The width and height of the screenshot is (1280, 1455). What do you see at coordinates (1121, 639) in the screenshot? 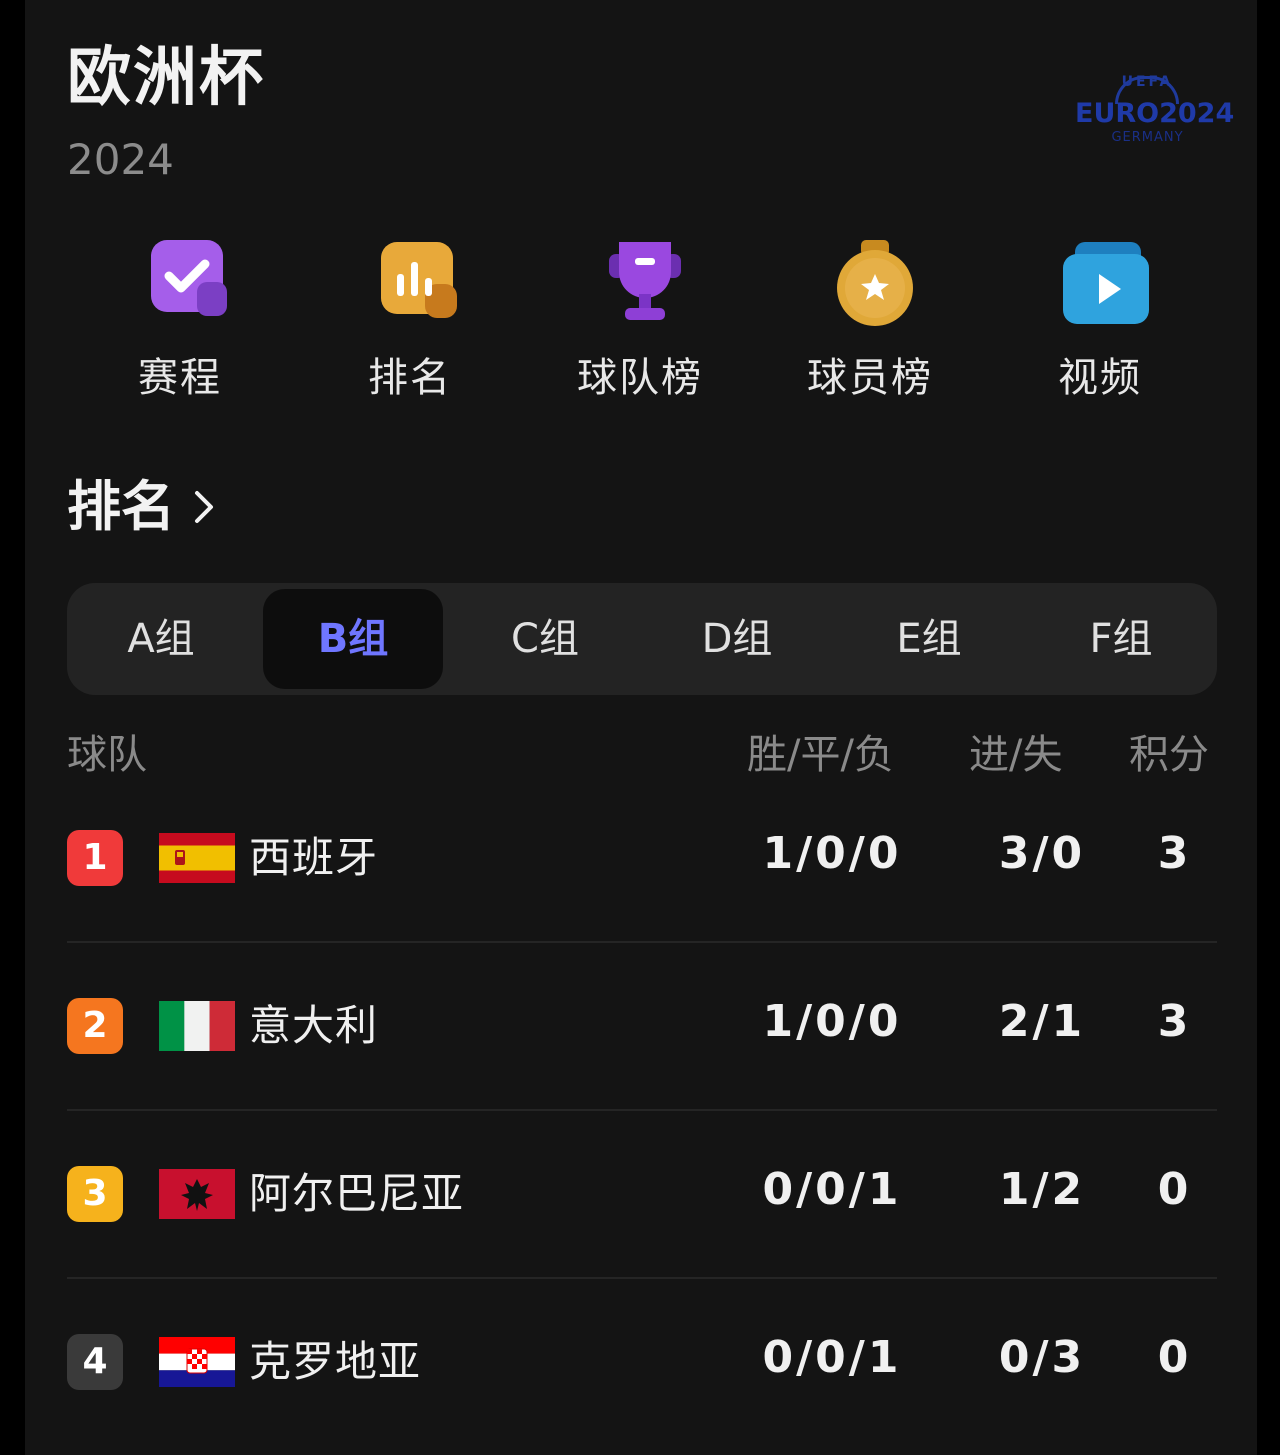
I see `tab-group-f: F组` at bounding box center [1121, 639].